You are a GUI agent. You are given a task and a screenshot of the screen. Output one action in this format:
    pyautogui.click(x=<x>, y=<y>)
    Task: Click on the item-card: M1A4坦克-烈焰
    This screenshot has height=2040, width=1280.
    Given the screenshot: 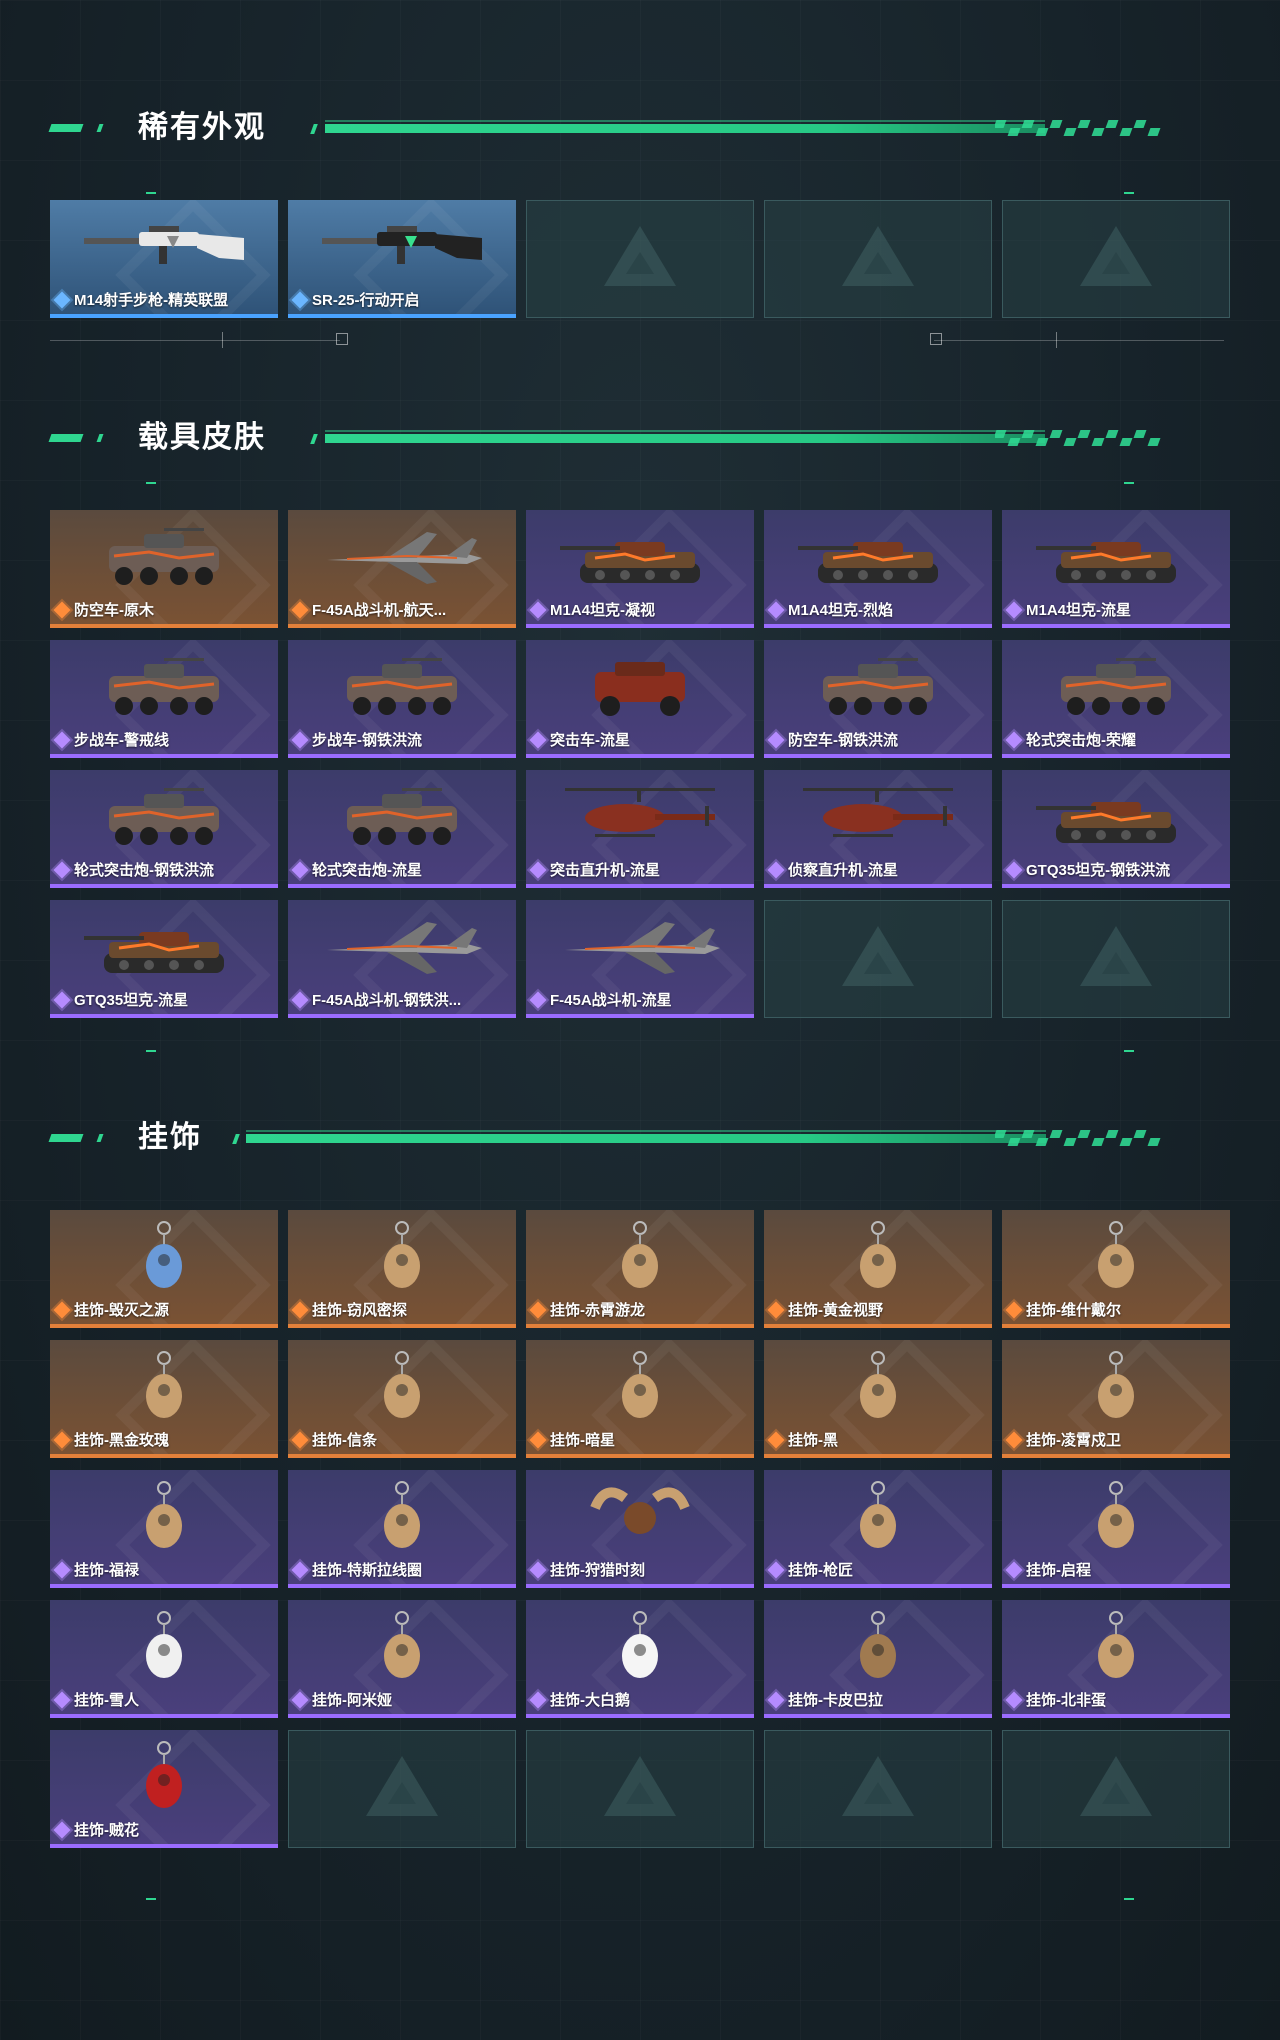 What is the action you would take?
    pyautogui.click(x=878, y=569)
    